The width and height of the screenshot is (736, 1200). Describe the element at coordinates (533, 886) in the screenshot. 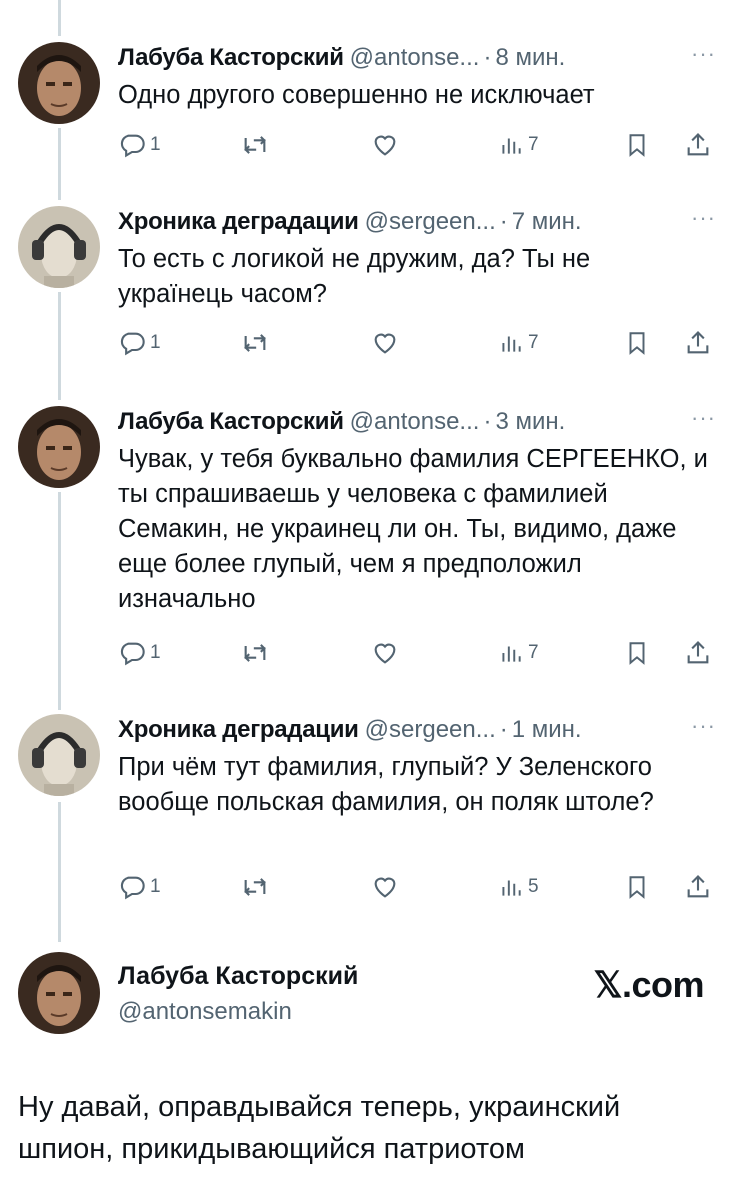

I see `views-count: 5` at that location.